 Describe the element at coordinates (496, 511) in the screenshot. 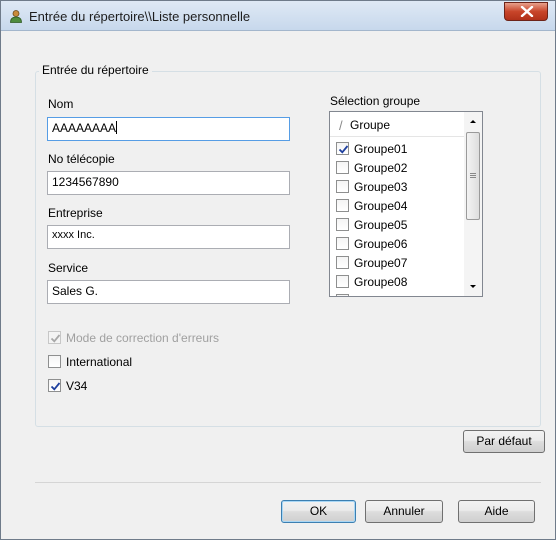

I see `help-button: Aide` at that location.